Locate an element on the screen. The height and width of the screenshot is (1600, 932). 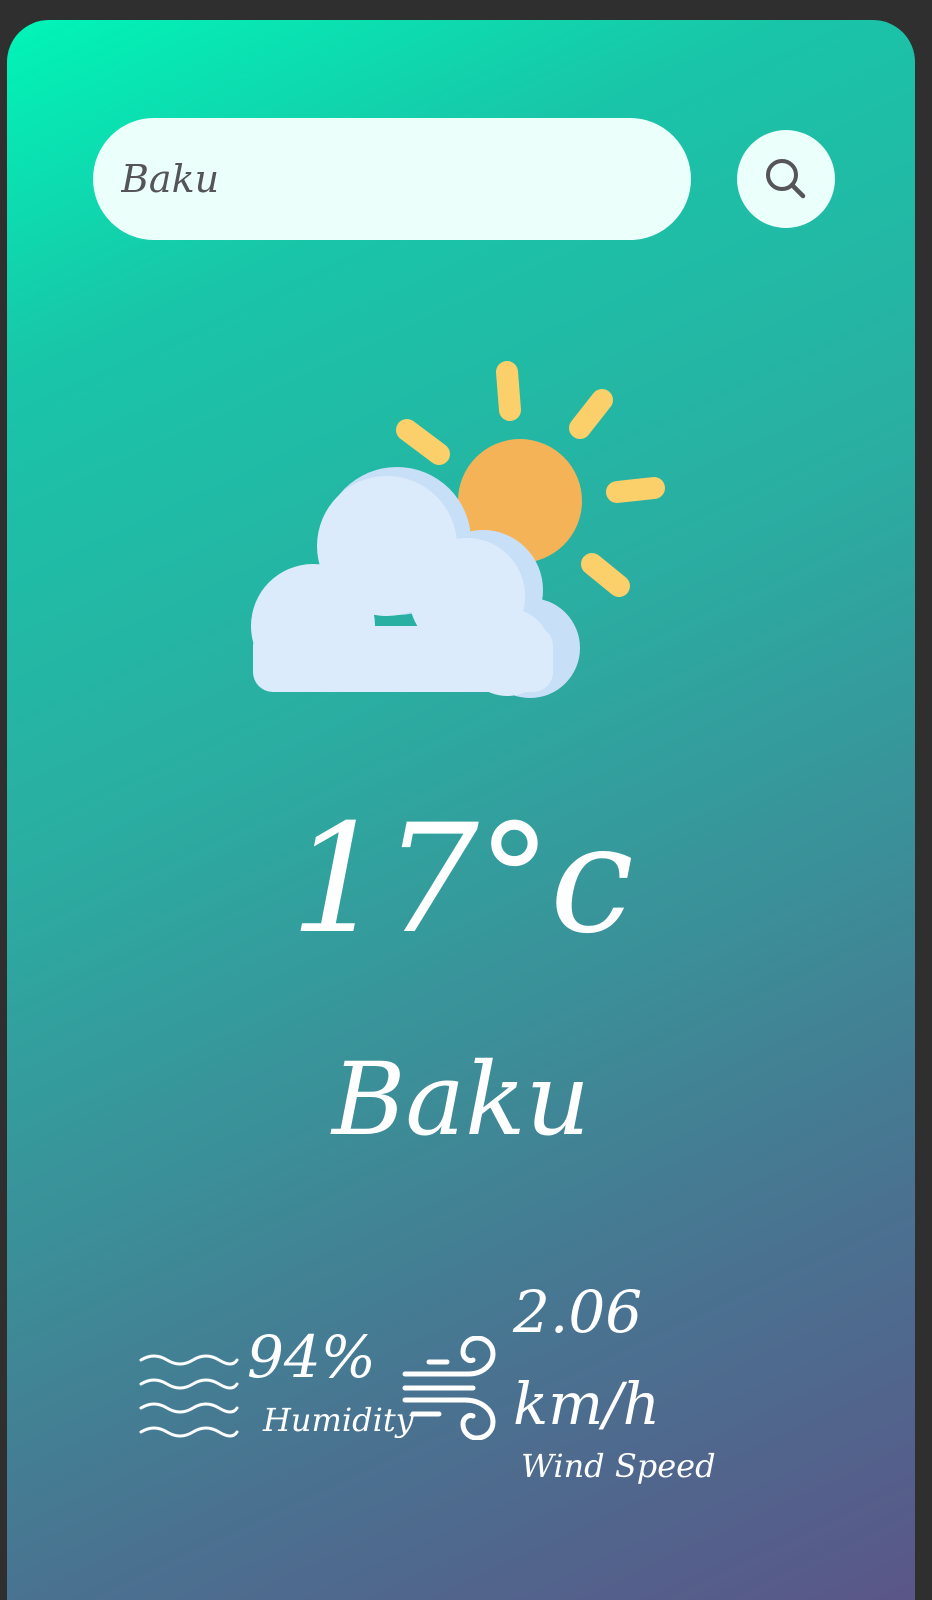
search-bar is located at coordinates (464, 179).